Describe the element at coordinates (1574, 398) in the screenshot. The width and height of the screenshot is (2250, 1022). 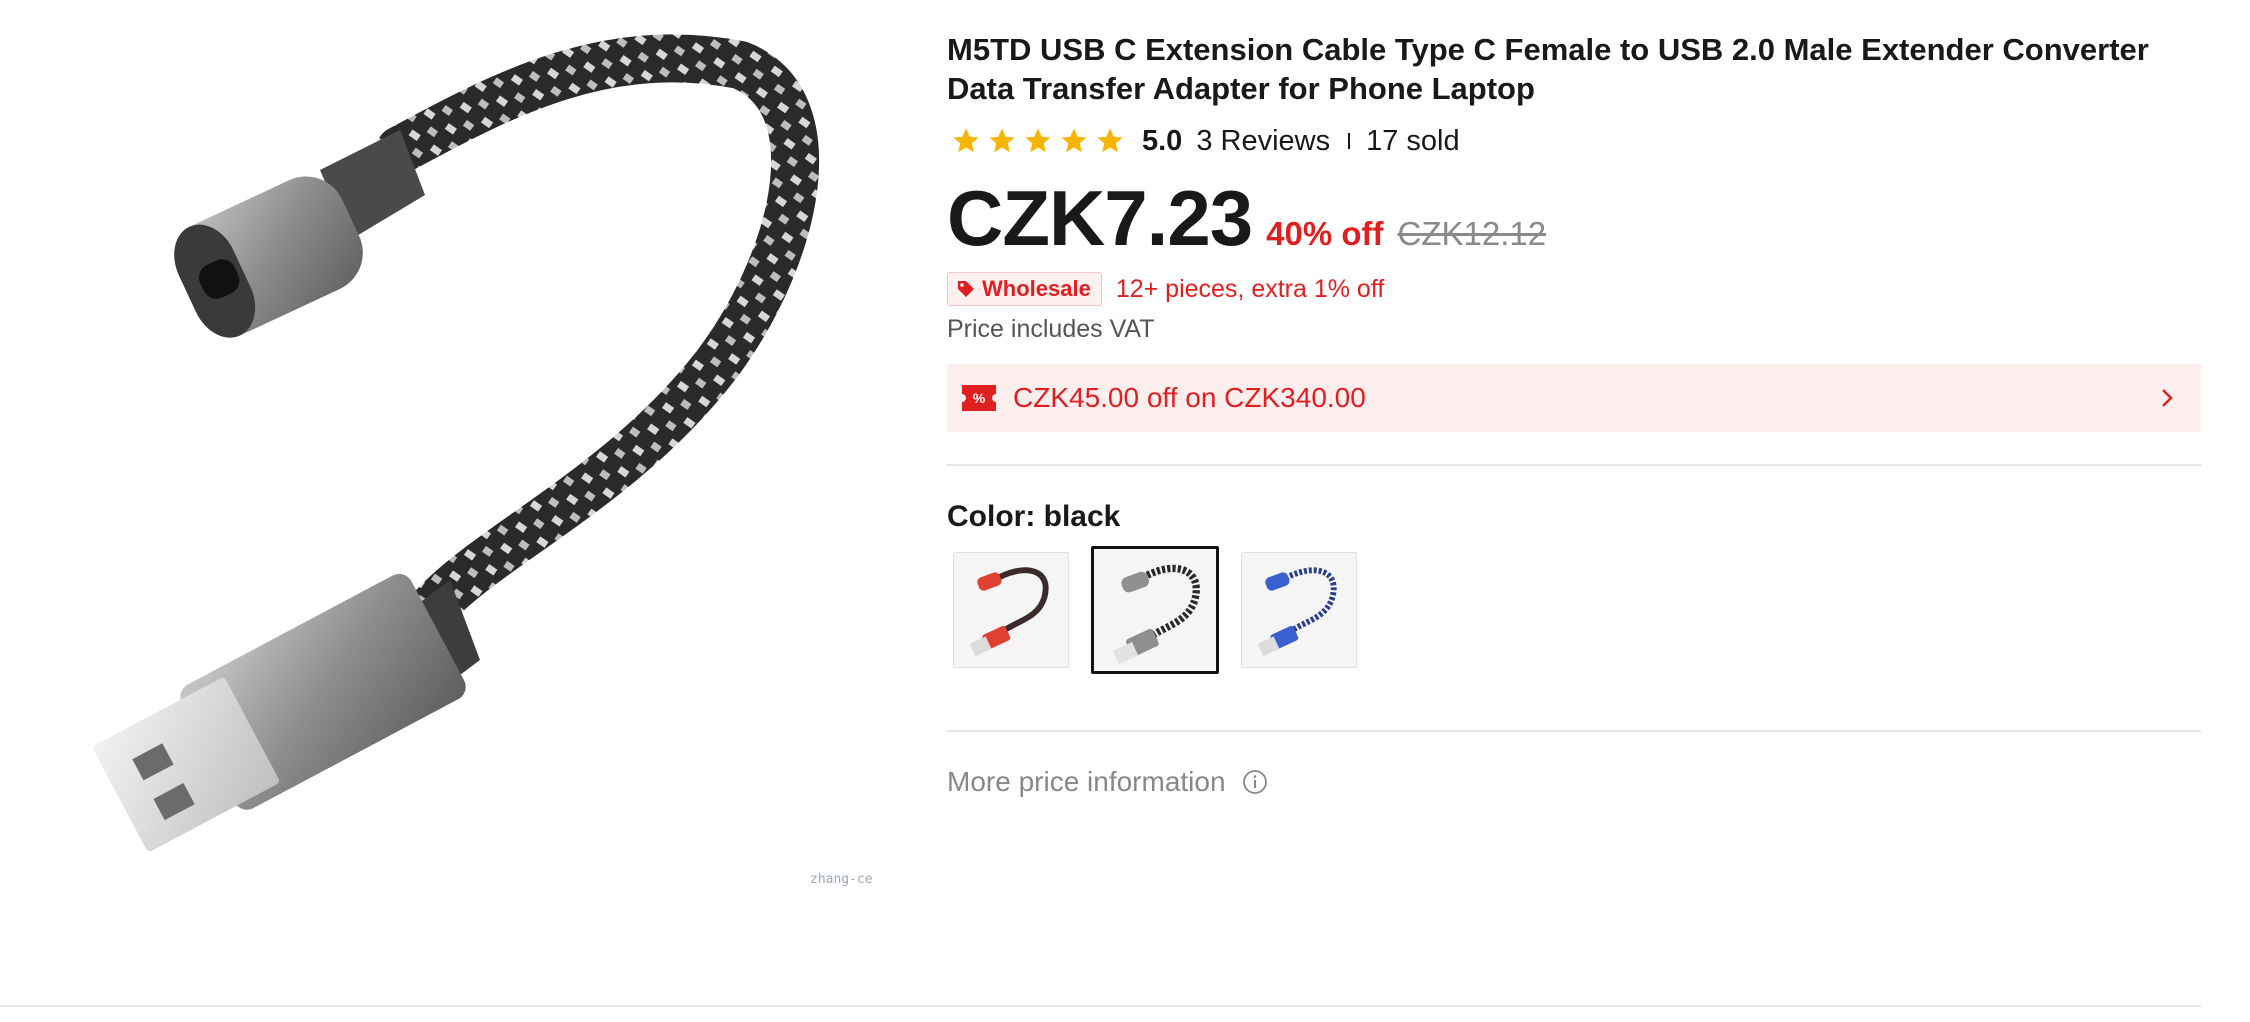
I see `coupon-bar: % CZK45.00 off on CZK340.00` at that location.